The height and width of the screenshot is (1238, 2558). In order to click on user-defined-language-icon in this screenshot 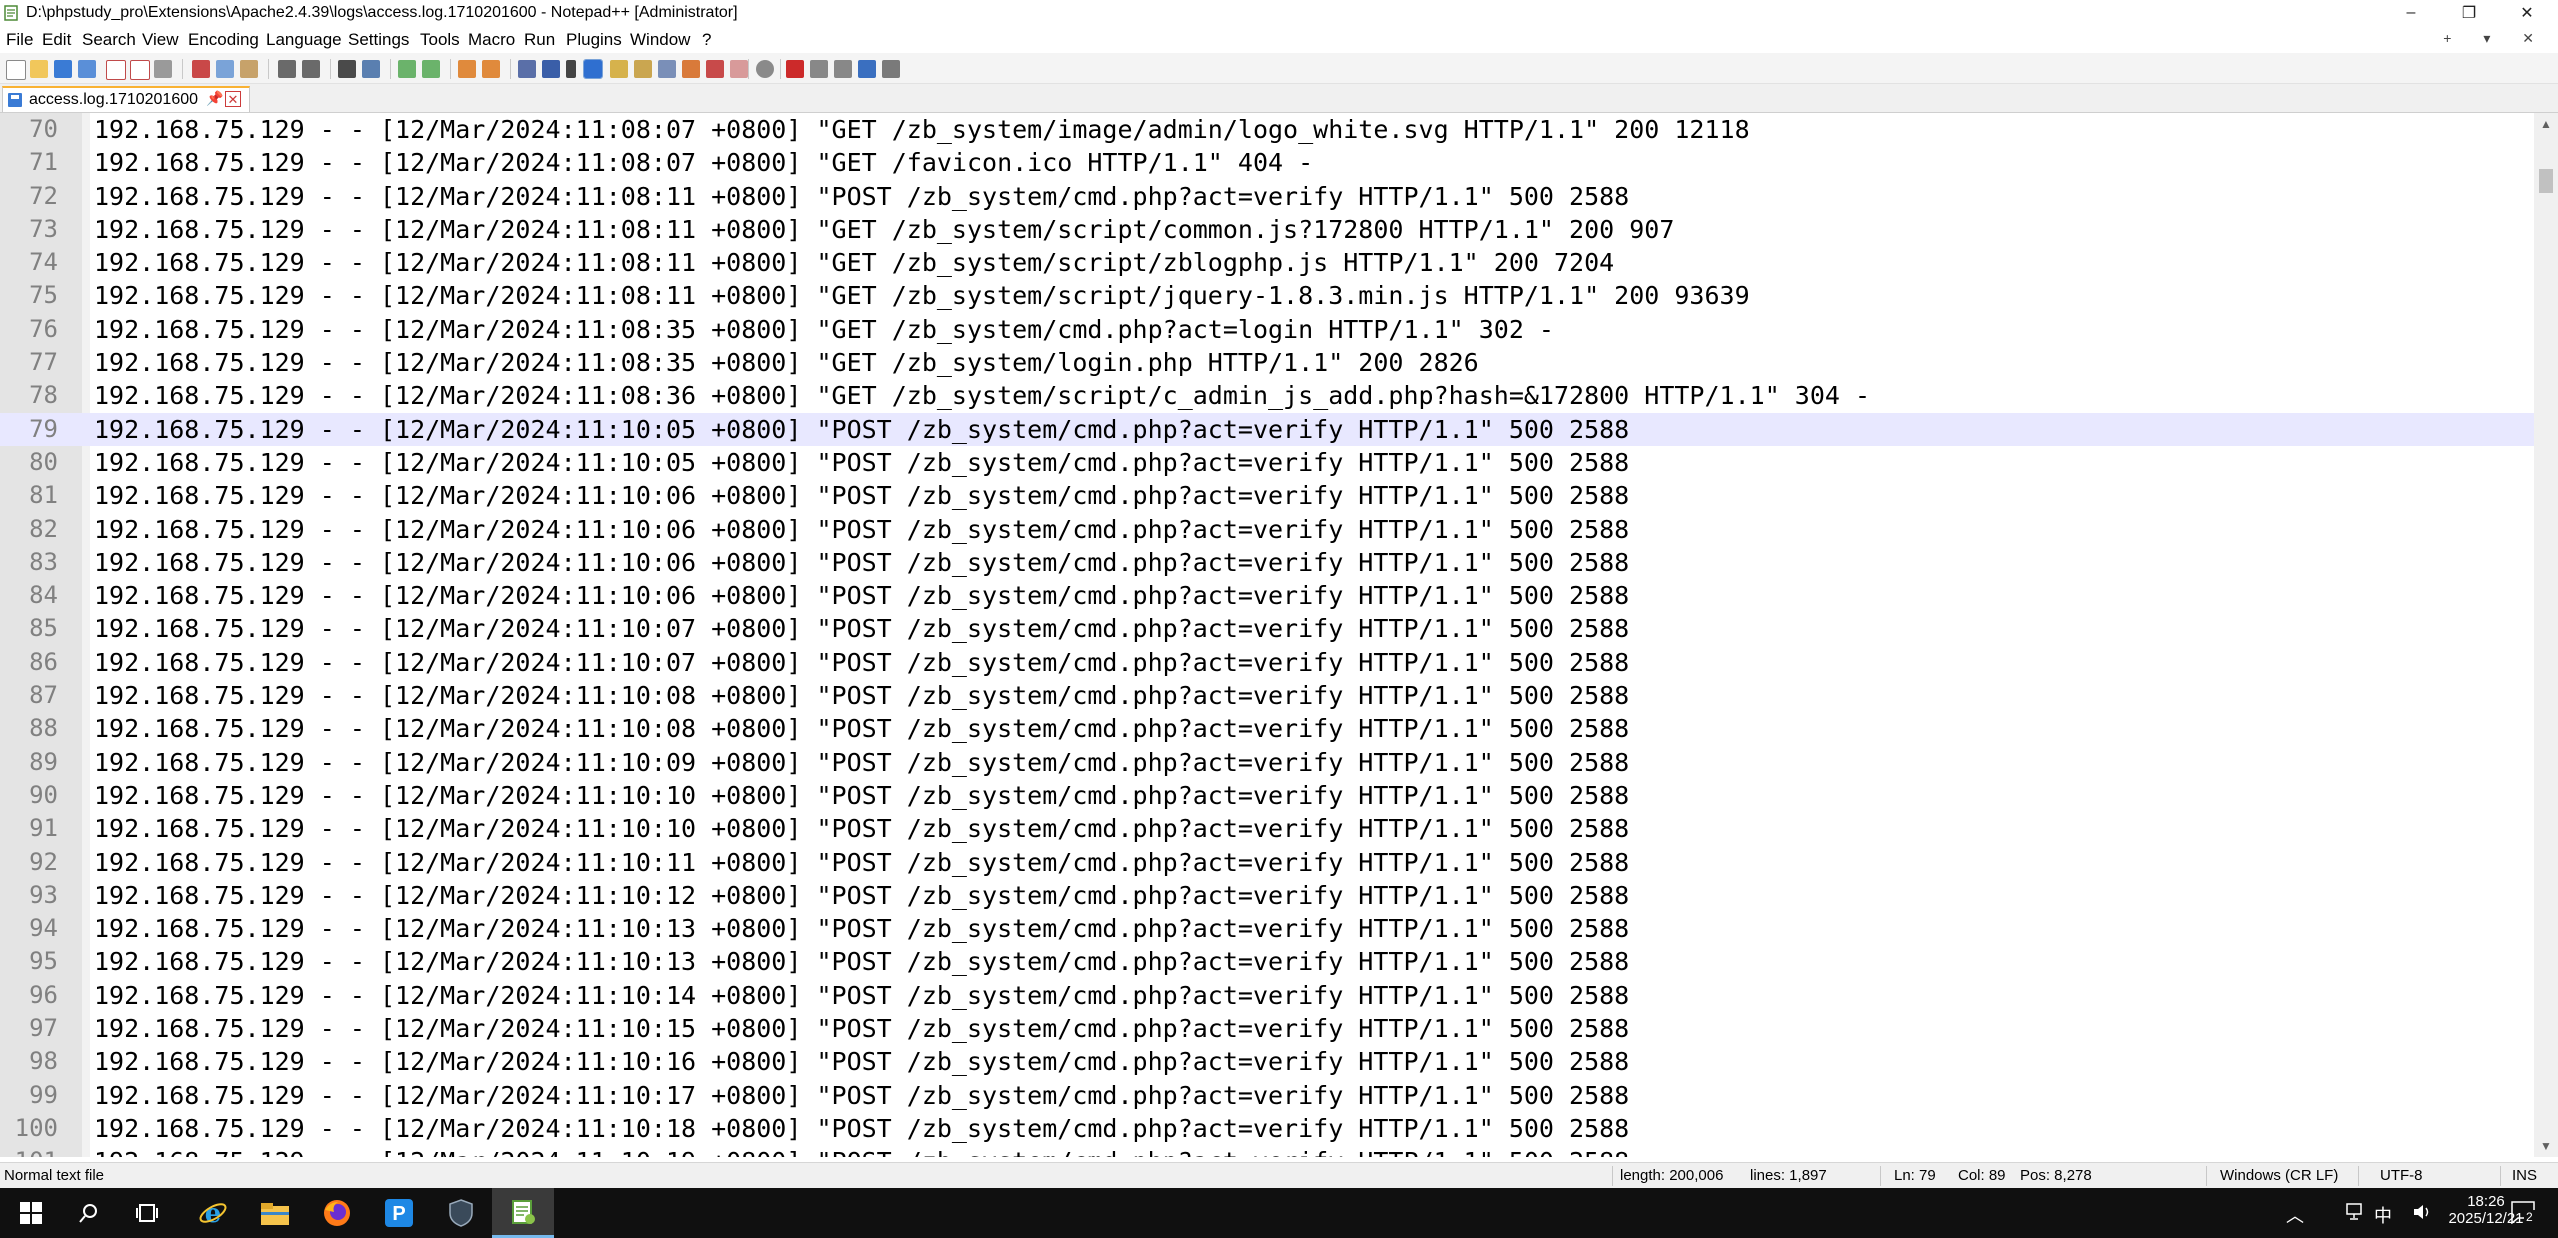, I will do `click(619, 69)`.